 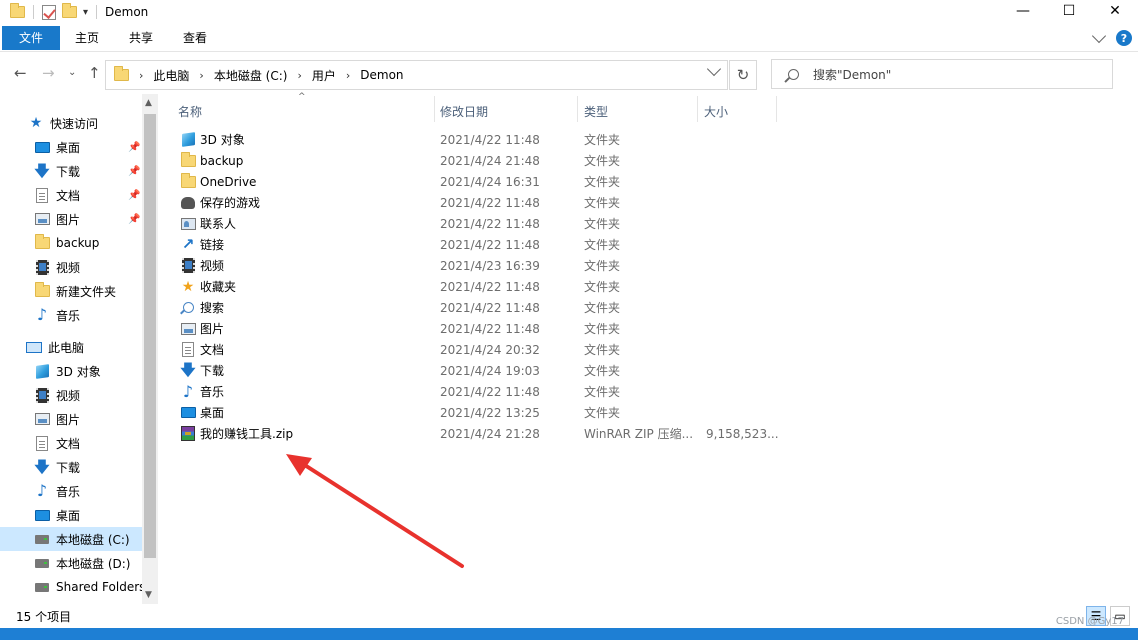 What do you see at coordinates (942, 74) in the screenshot?
I see `search-box: 搜索"Demon"` at bounding box center [942, 74].